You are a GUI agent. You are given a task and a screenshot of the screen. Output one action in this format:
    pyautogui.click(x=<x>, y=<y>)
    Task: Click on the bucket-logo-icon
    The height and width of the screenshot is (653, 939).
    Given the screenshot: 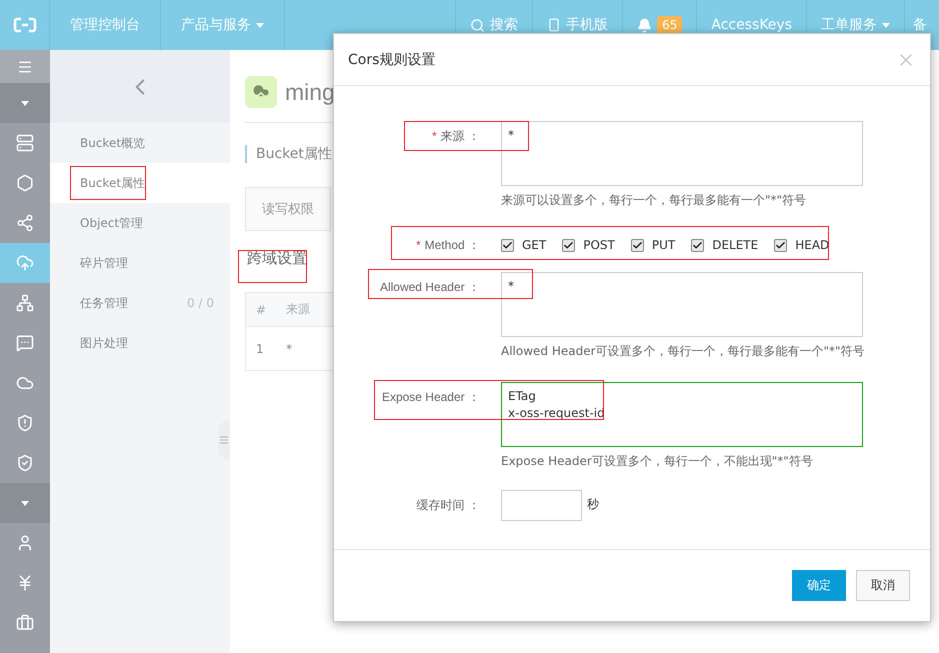 What is the action you would take?
    pyautogui.click(x=261, y=92)
    